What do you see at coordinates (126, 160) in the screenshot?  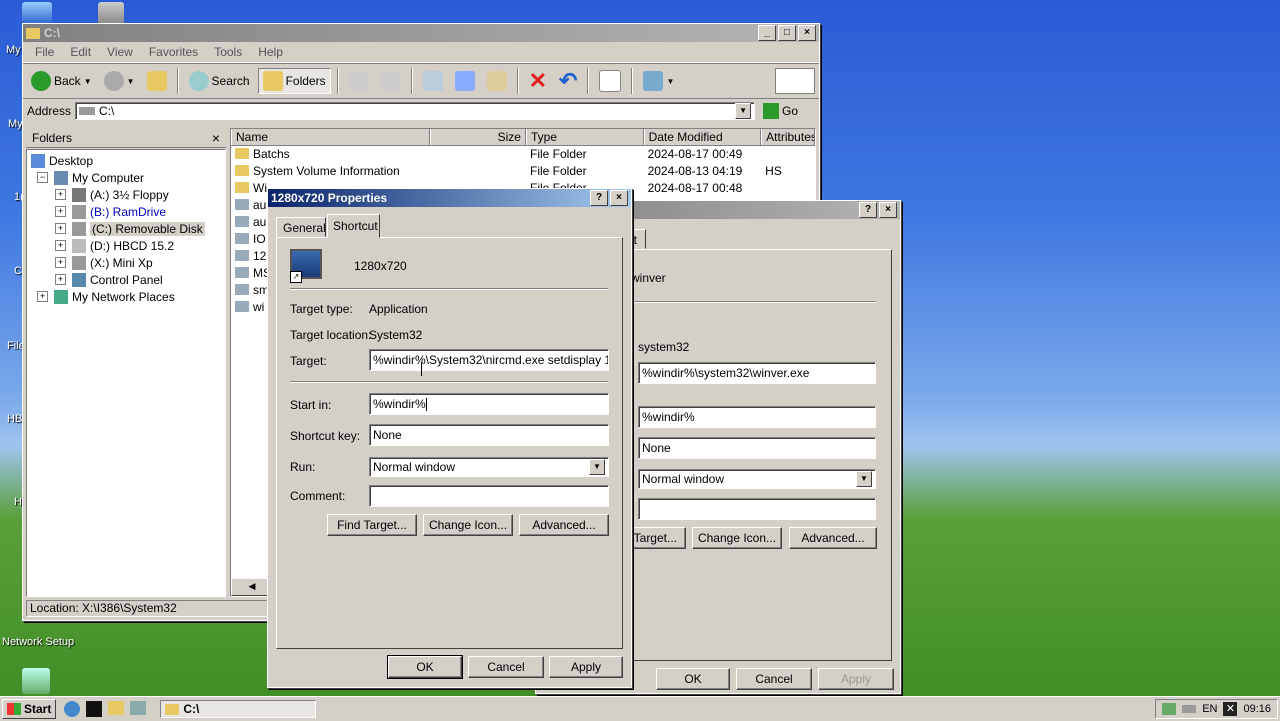 I see `tree-item: Desktop` at bounding box center [126, 160].